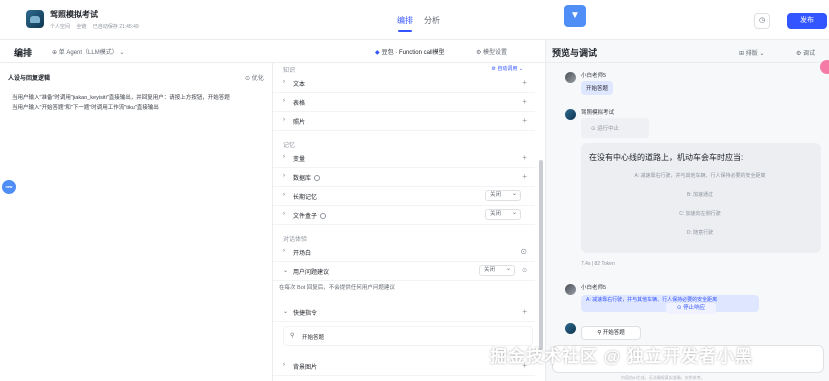  What do you see at coordinates (404, 215) in the screenshot?
I see `skill-row-file-box: › 文件盒子 关闭` at bounding box center [404, 215].